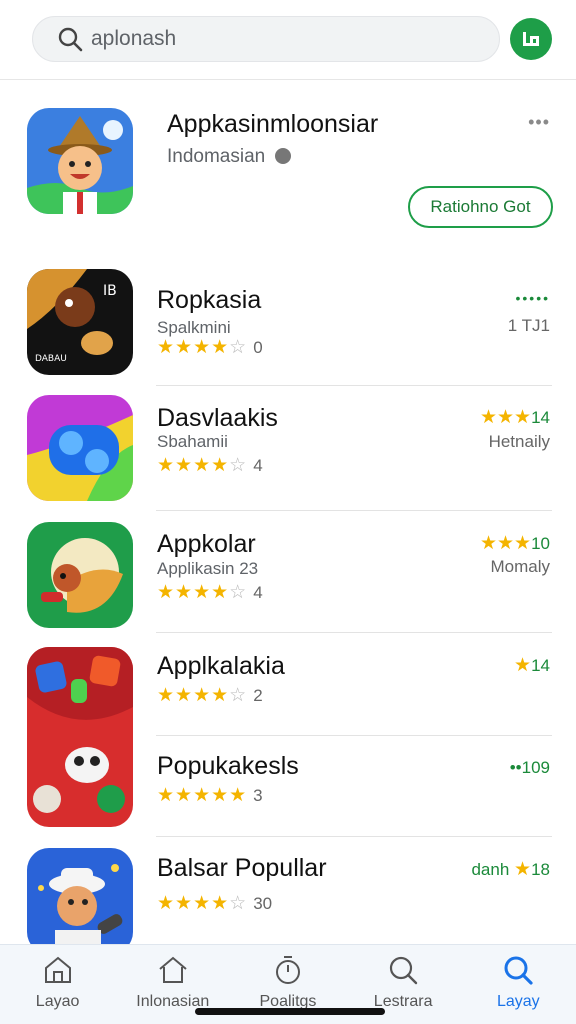 This screenshot has width=576, height=1024. What do you see at coordinates (258, 347) in the screenshot?
I see `rating-count: 0` at bounding box center [258, 347].